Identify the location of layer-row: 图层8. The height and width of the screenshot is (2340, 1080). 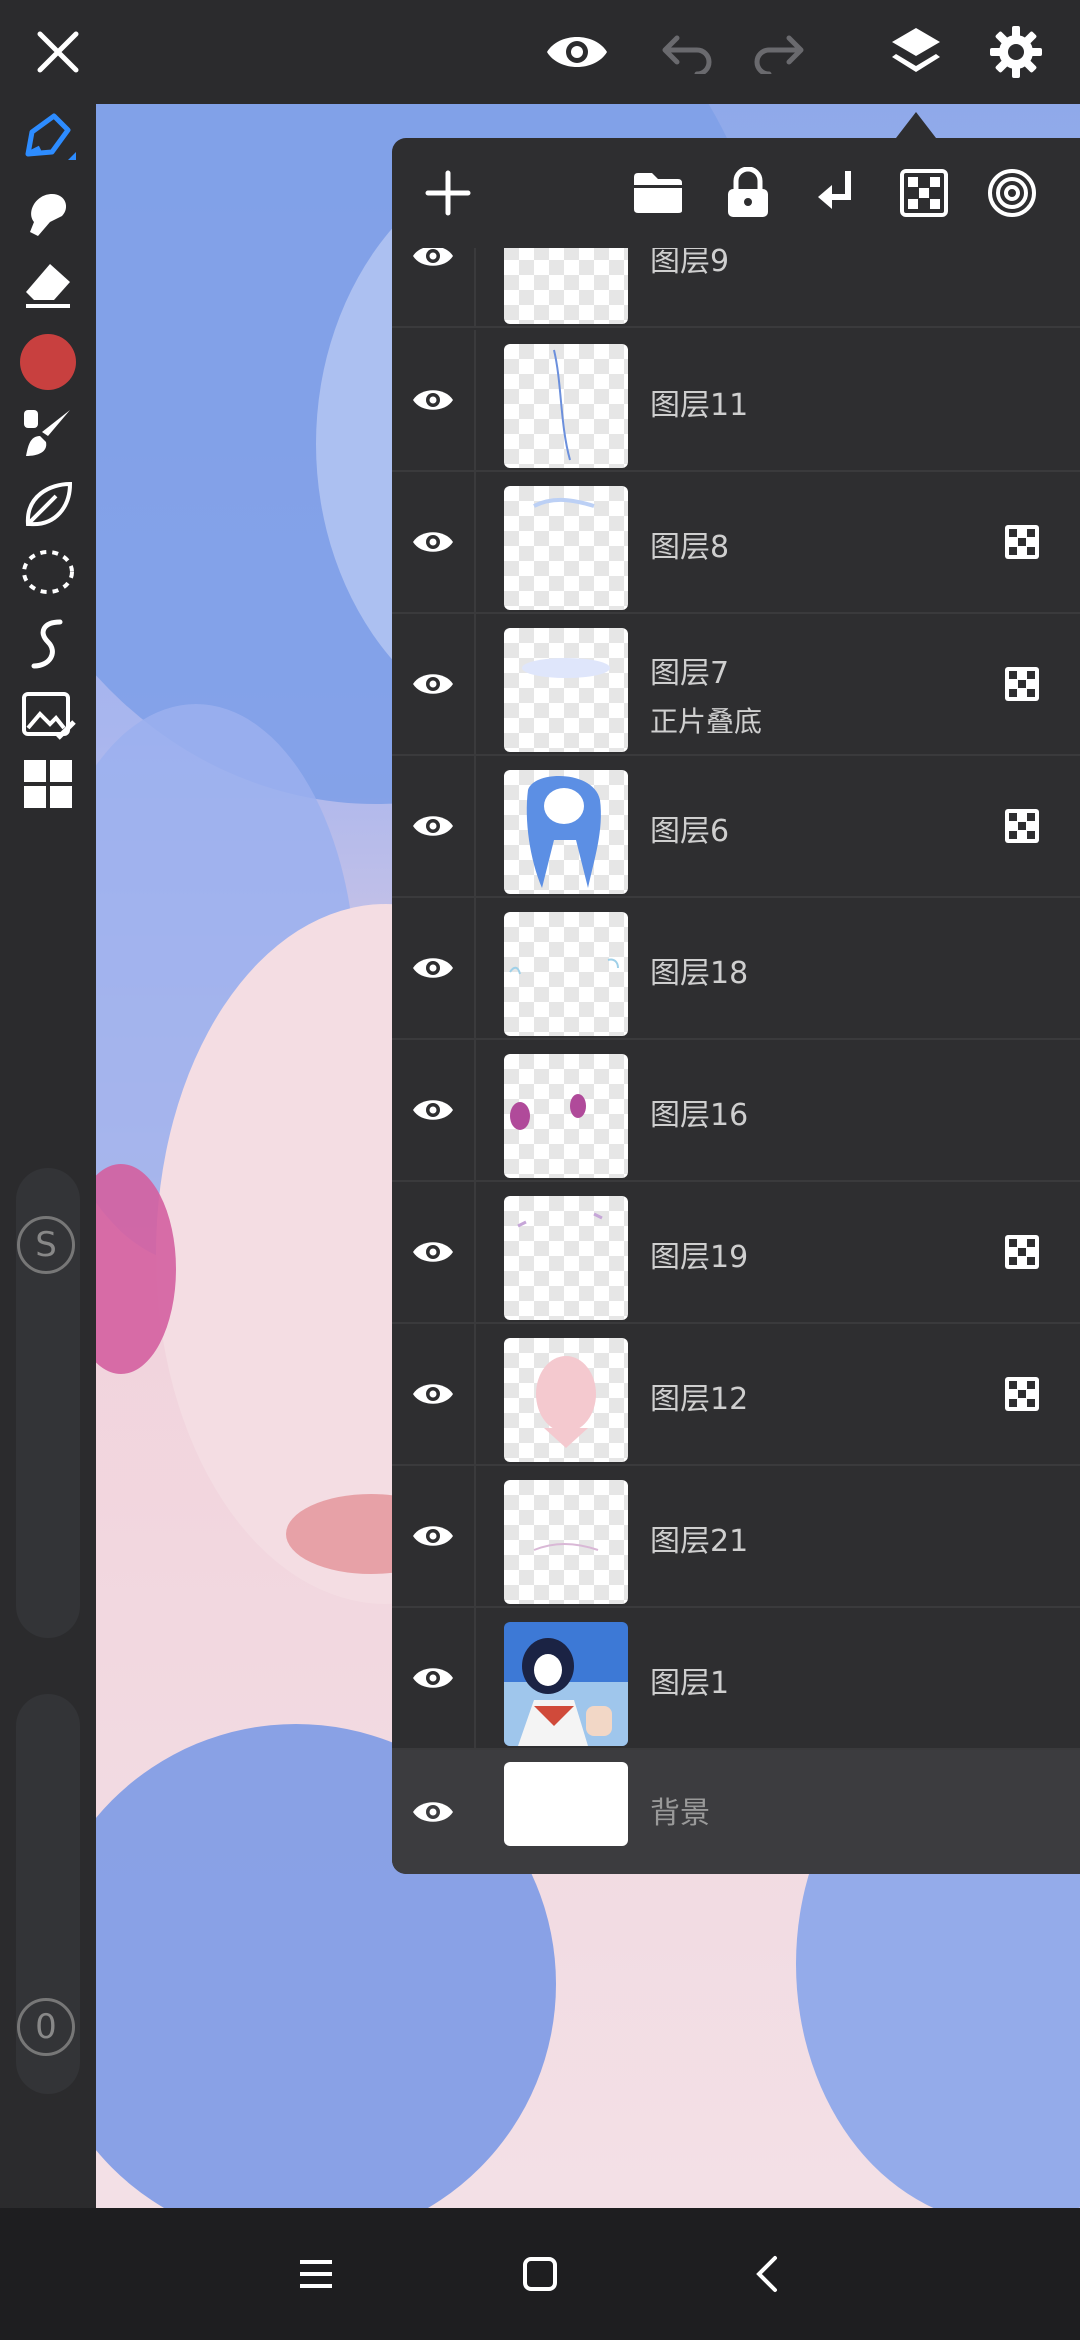
(736, 543).